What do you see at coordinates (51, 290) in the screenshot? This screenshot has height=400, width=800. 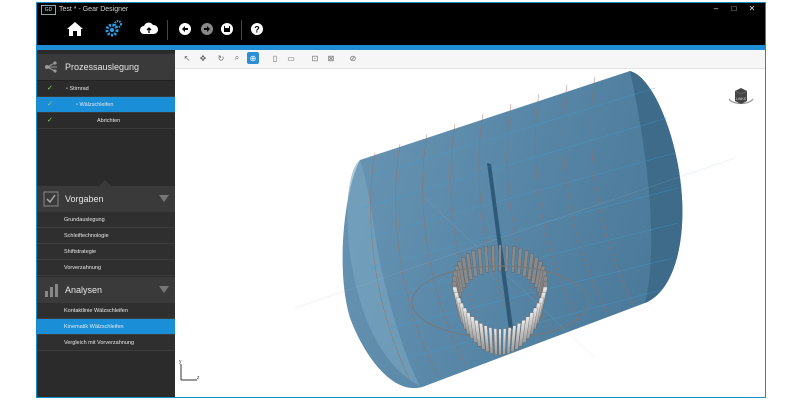 I see `bar-chart-icon` at bounding box center [51, 290].